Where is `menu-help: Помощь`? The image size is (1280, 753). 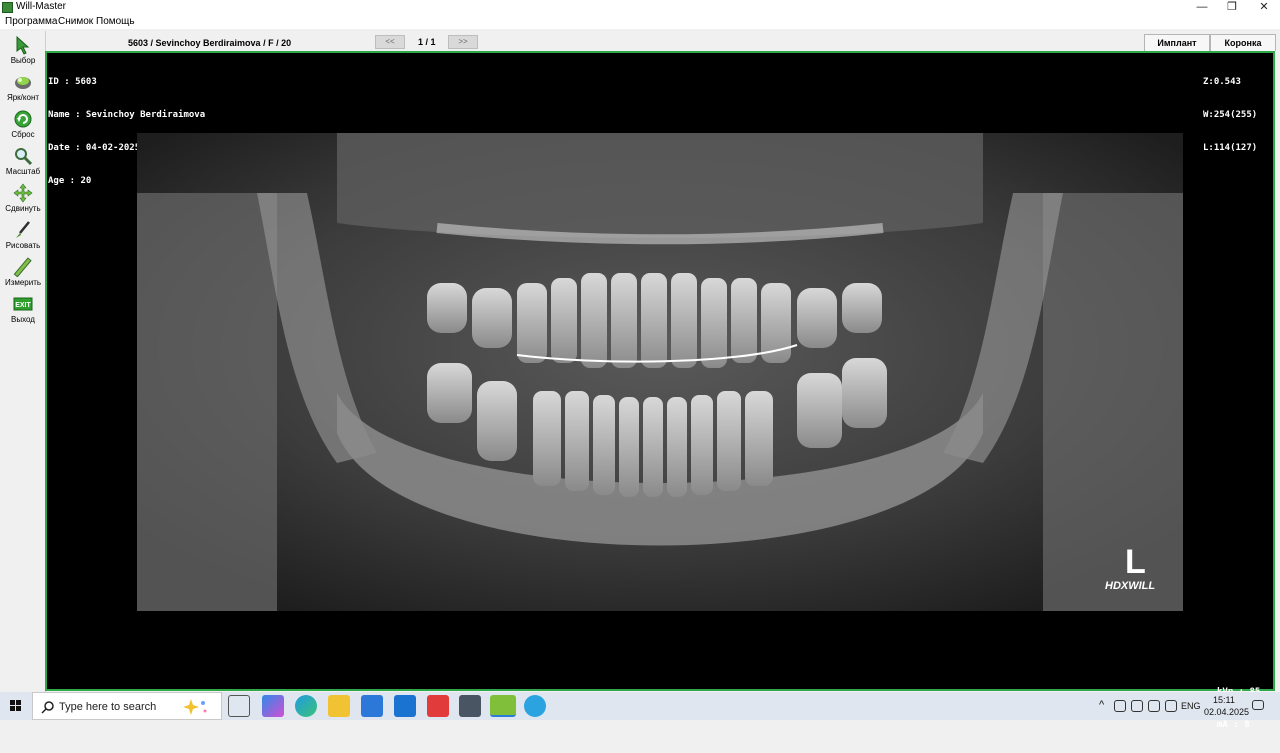 menu-help: Помощь is located at coordinates (115, 21).